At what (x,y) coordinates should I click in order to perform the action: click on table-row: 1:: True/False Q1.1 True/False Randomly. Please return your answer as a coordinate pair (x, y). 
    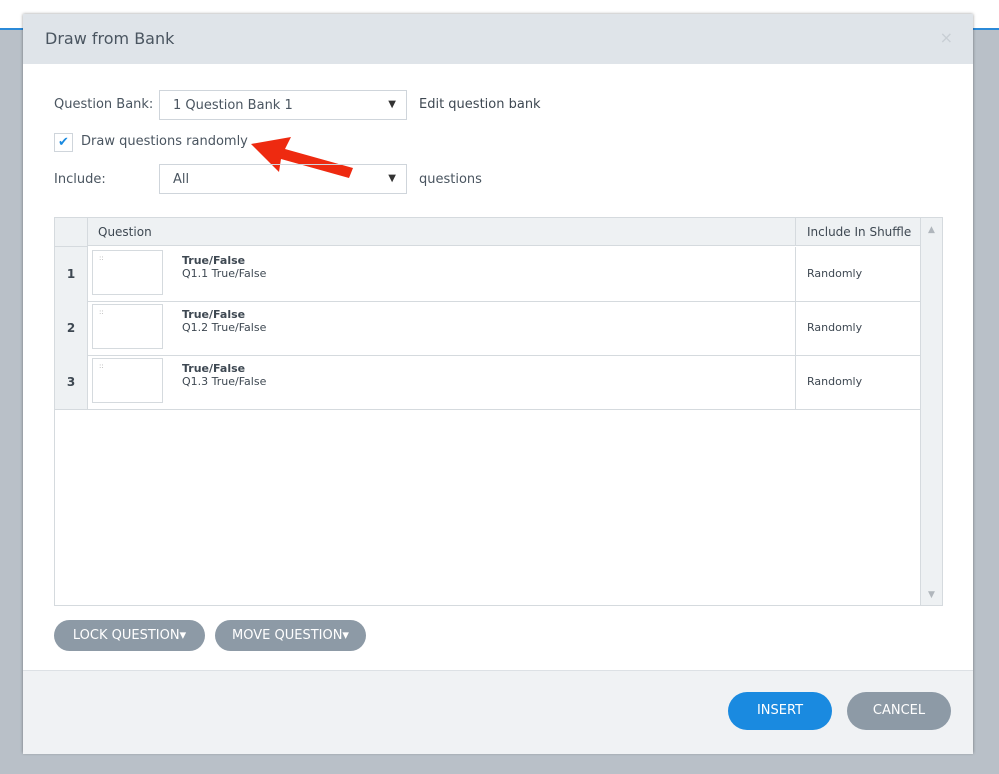
    Looking at the image, I should click on (488, 274).